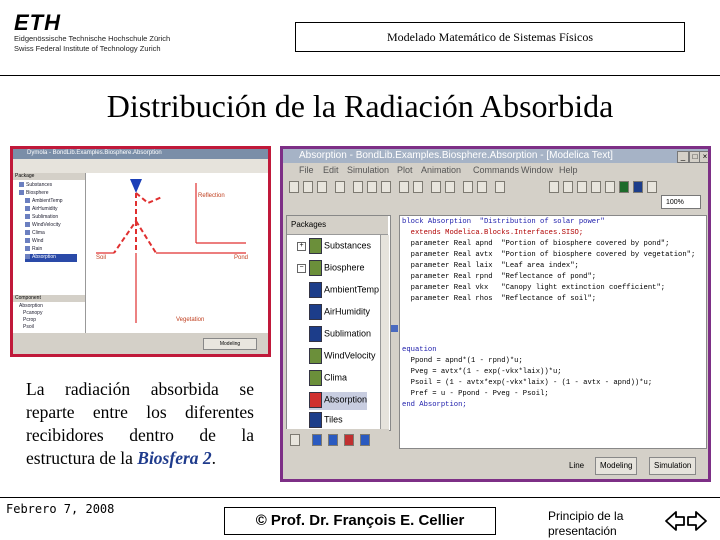 Image resolution: width=720 pixels, height=540 pixels. What do you see at coordinates (681, 202) in the screenshot?
I see `zoom-select: 100%` at bounding box center [681, 202].